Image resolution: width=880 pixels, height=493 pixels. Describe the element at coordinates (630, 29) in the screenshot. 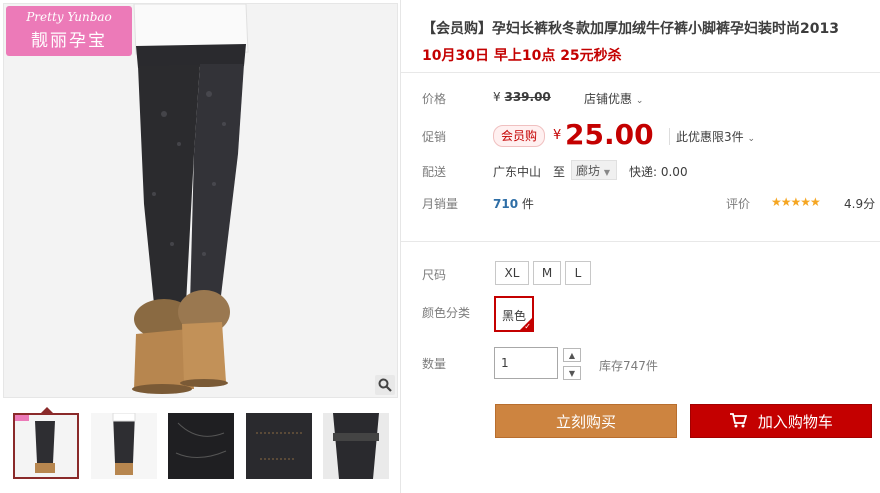

I see `product-title: 【会员购】孕妇长裤秋冬款加厚加绒牛仔裤小脚裤孕妇装时尚2013` at that location.